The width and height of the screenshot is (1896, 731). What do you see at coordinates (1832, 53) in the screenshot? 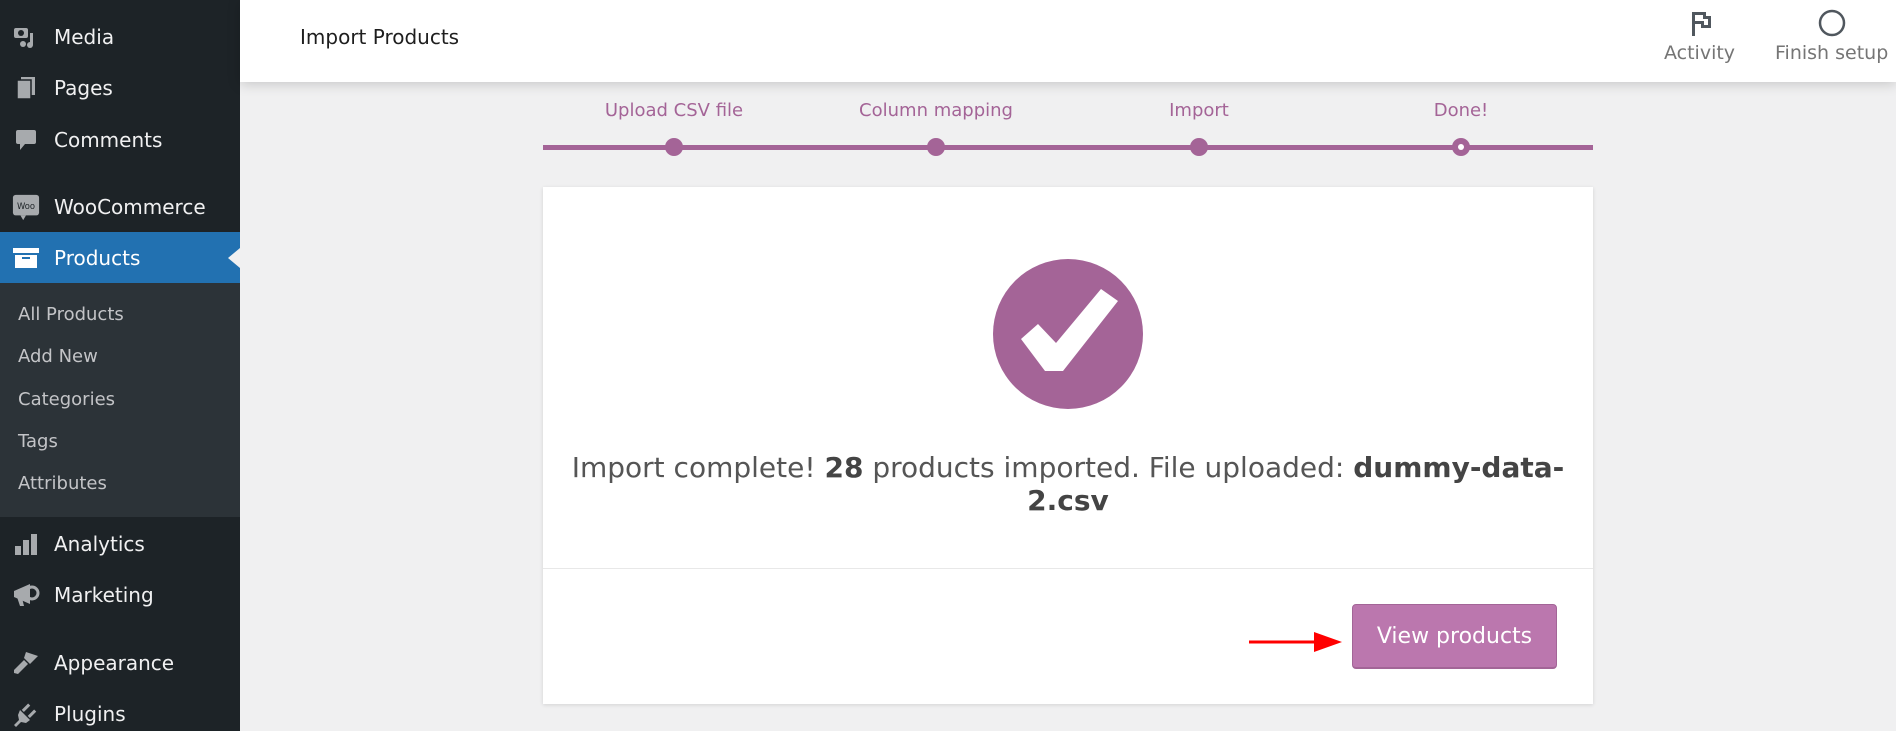
I see `finish-setup-label: Finish setup` at bounding box center [1832, 53].